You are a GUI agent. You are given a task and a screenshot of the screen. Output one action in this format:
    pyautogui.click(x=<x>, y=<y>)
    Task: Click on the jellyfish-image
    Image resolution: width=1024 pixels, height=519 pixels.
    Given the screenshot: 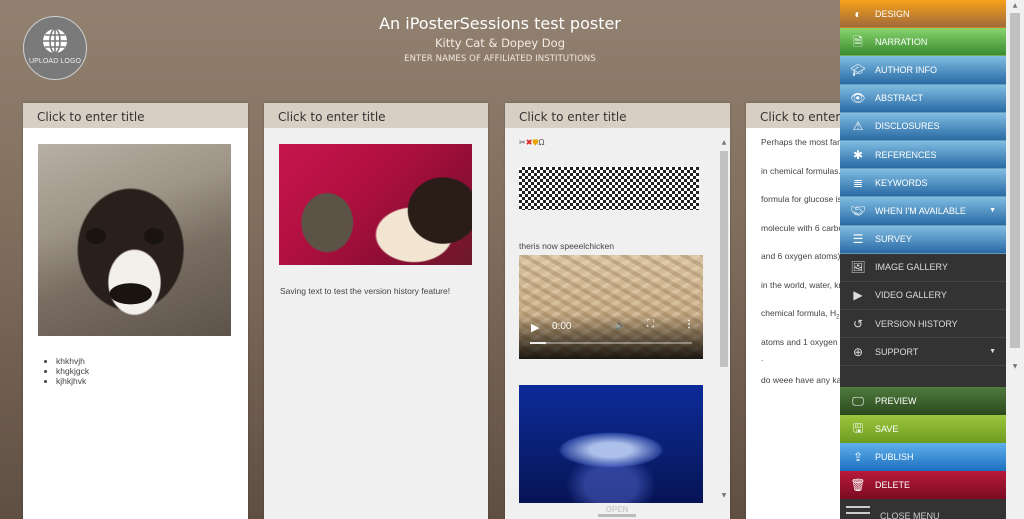 What is the action you would take?
    pyautogui.click(x=611, y=444)
    